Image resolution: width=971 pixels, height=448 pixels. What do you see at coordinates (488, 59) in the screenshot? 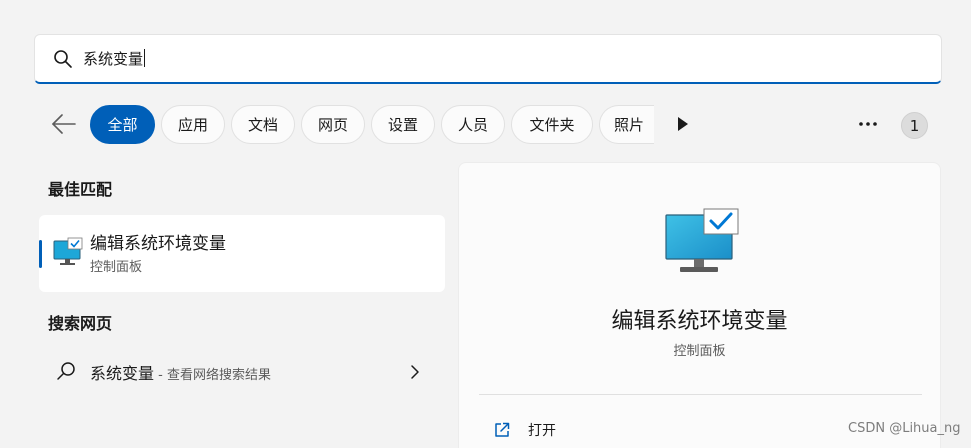
I see `search-box: 系统变量` at bounding box center [488, 59].